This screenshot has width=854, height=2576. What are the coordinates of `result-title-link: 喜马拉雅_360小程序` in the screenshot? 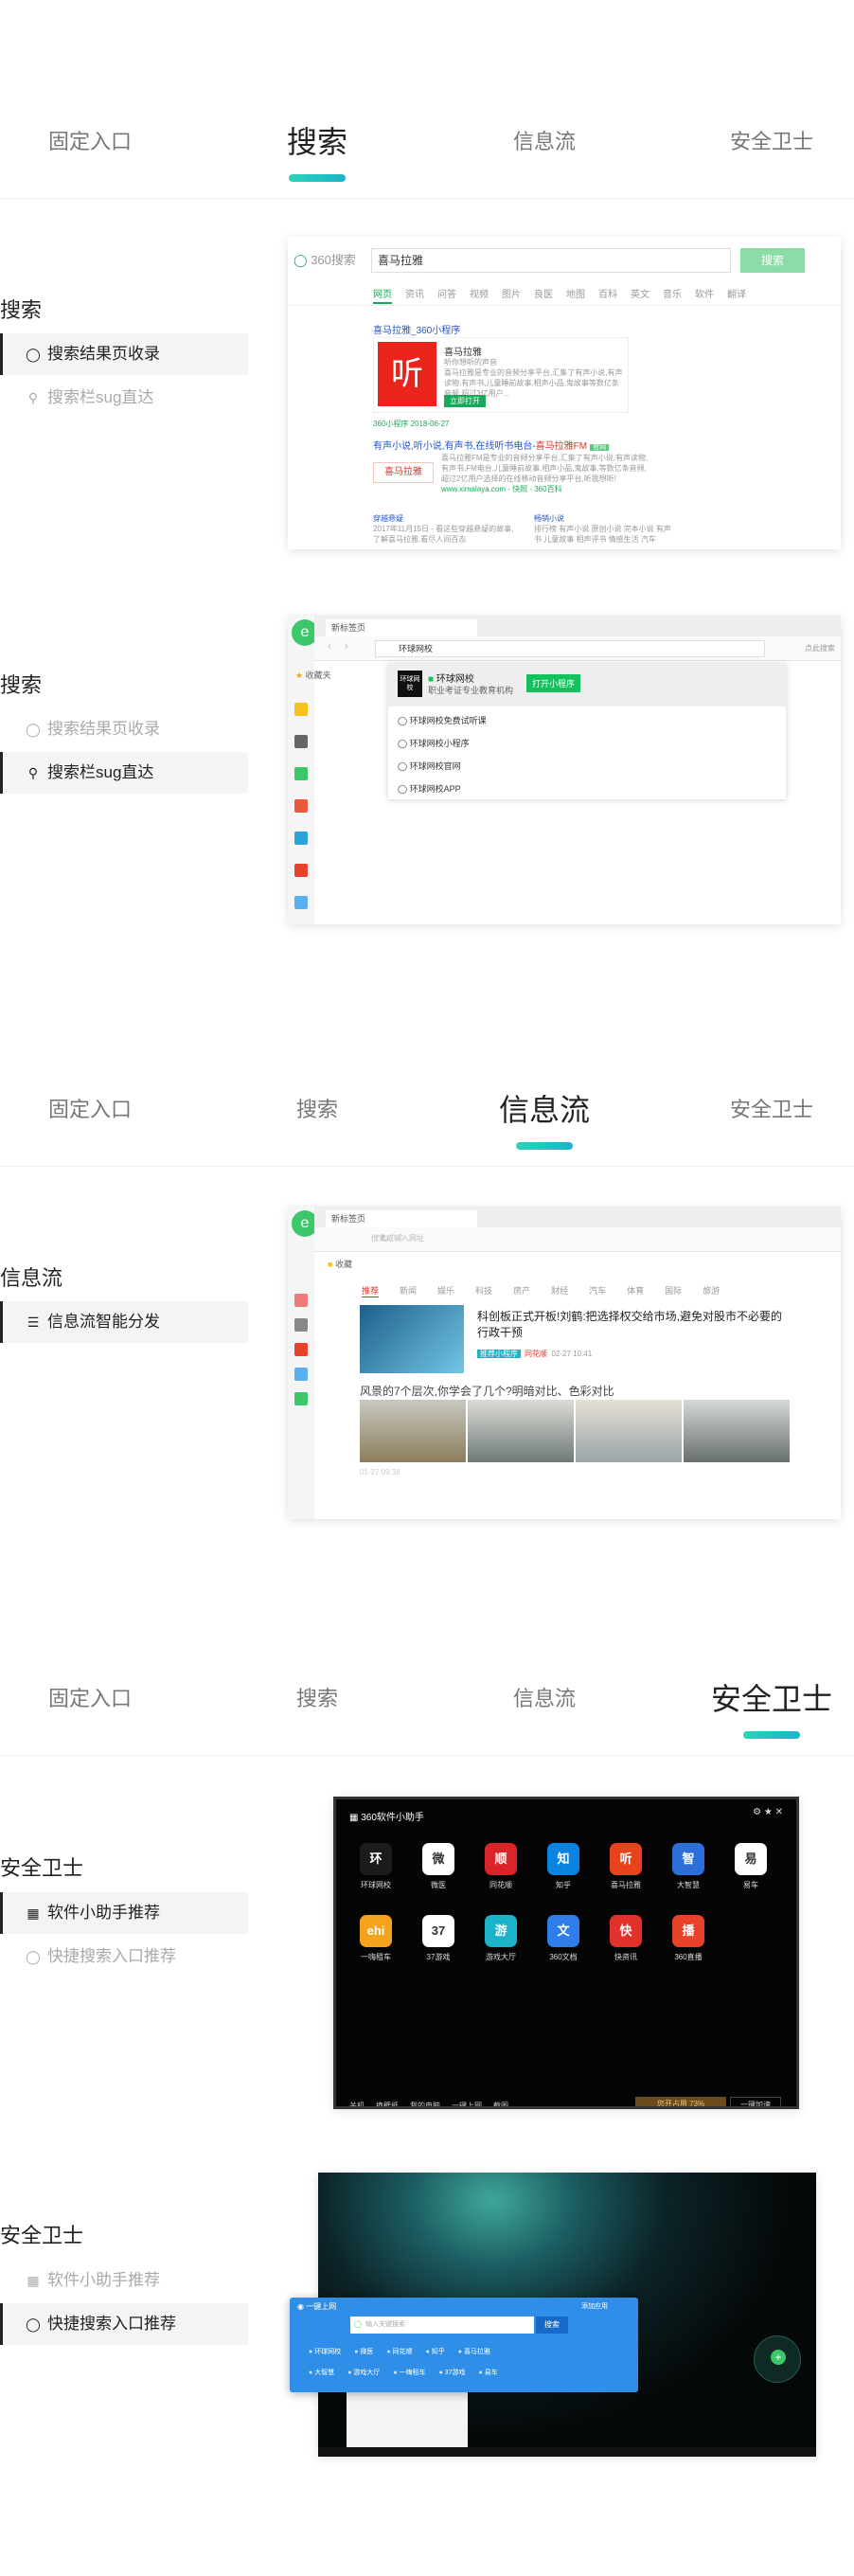 It's located at (417, 329).